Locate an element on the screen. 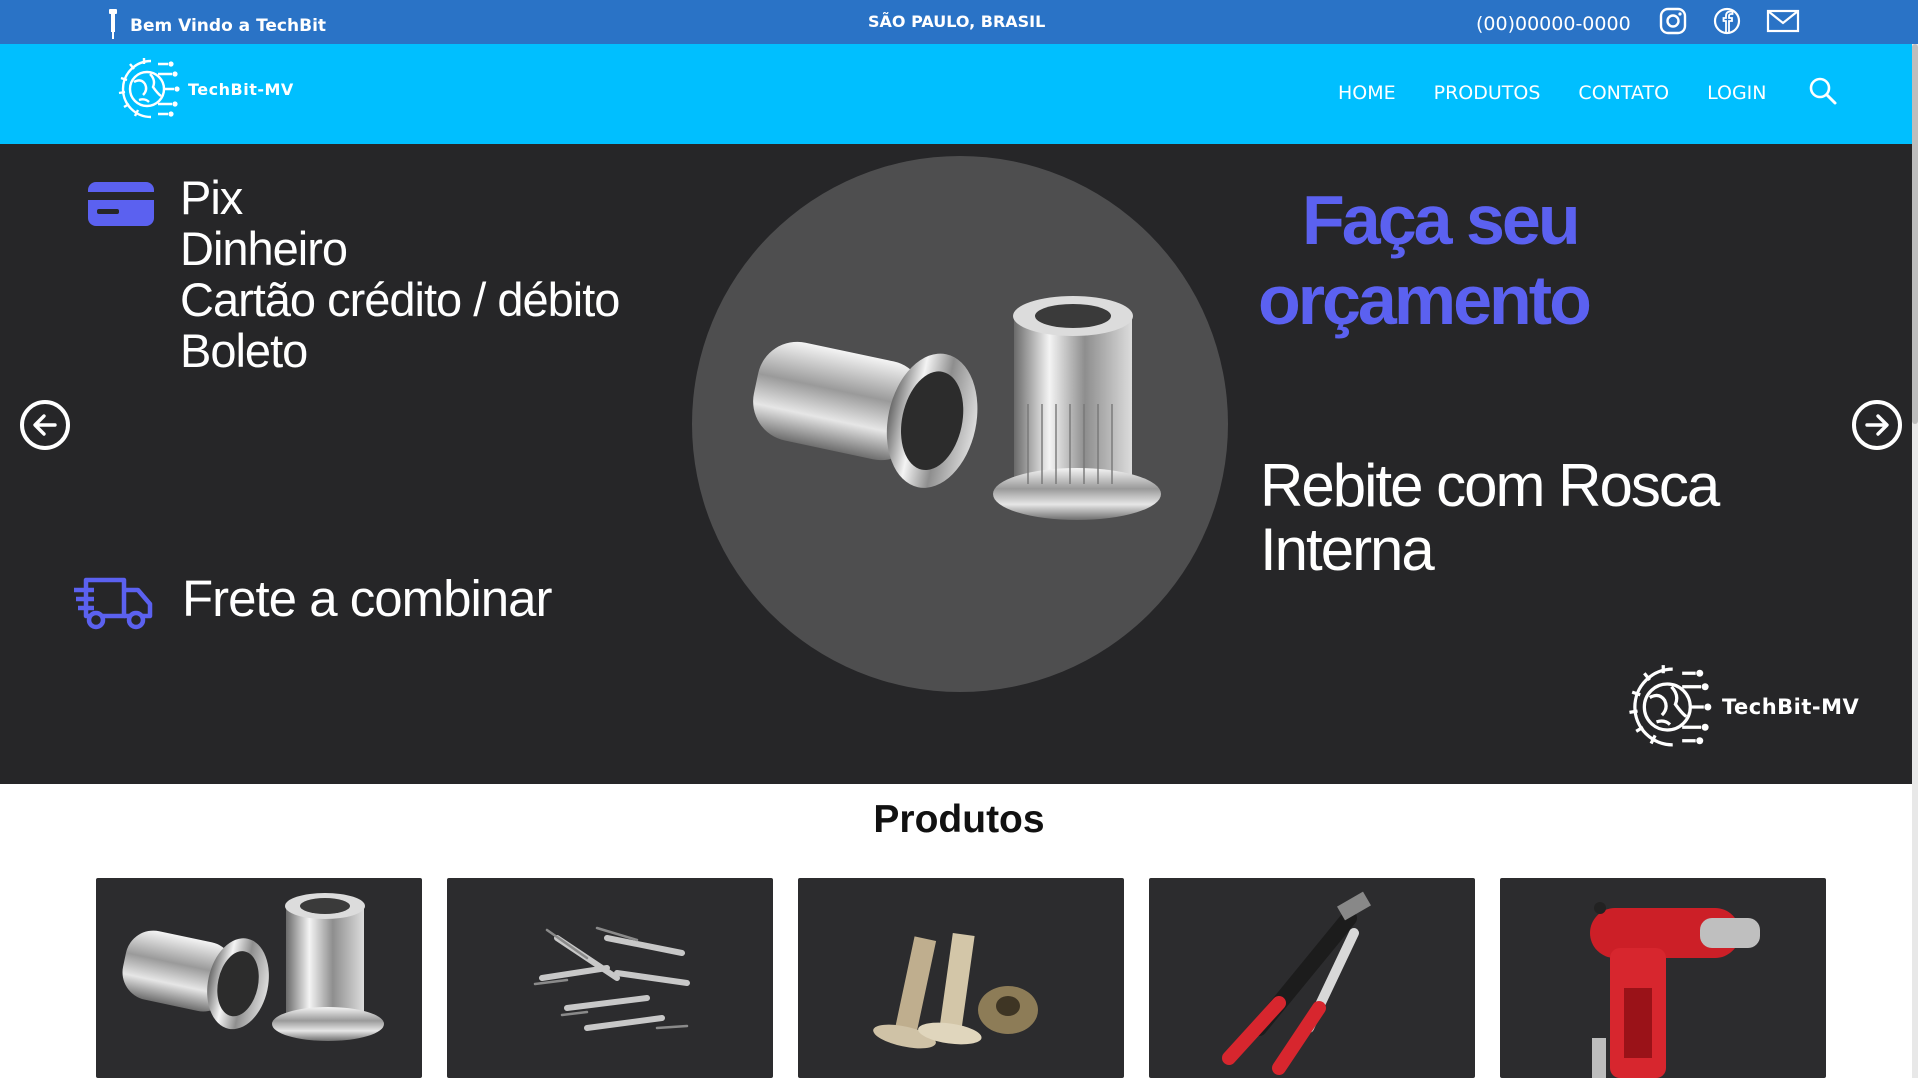 This screenshot has height=1078, width=1918. site-logo: TechBit-MV is located at coordinates (204, 89).